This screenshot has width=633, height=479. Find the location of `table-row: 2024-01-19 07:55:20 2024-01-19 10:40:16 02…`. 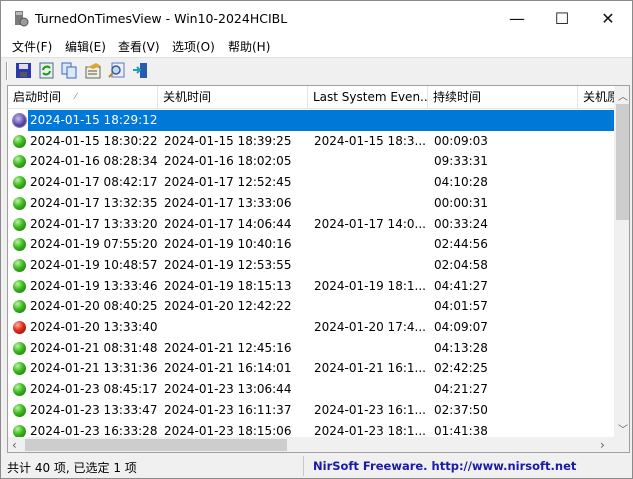

table-row: 2024-01-19 07:55:20 2024-01-19 10:40:16 02… is located at coordinates (311, 244).